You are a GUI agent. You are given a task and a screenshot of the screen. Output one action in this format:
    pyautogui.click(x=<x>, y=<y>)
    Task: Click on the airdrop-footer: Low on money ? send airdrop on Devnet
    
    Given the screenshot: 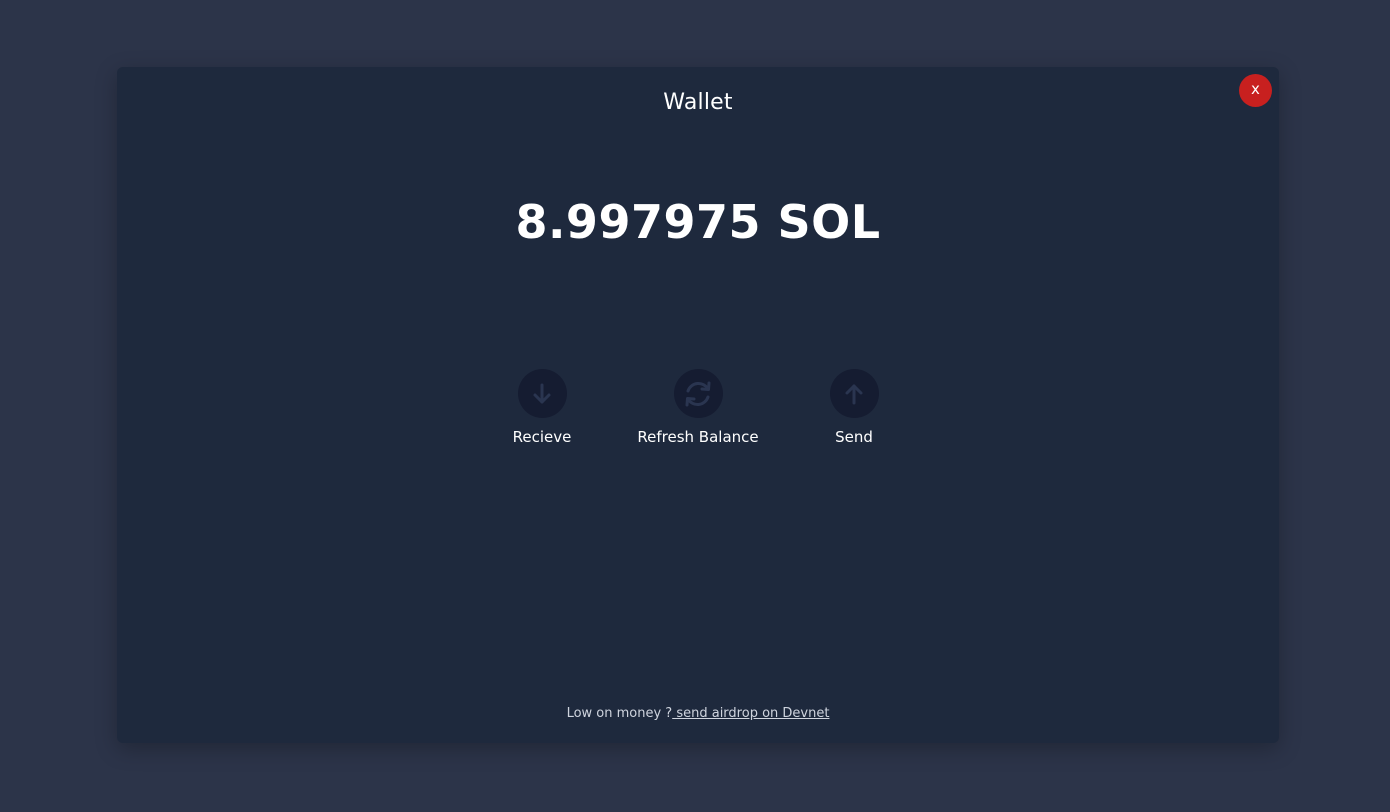 What is the action you would take?
    pyautogui.click(x=698, y=713)
    